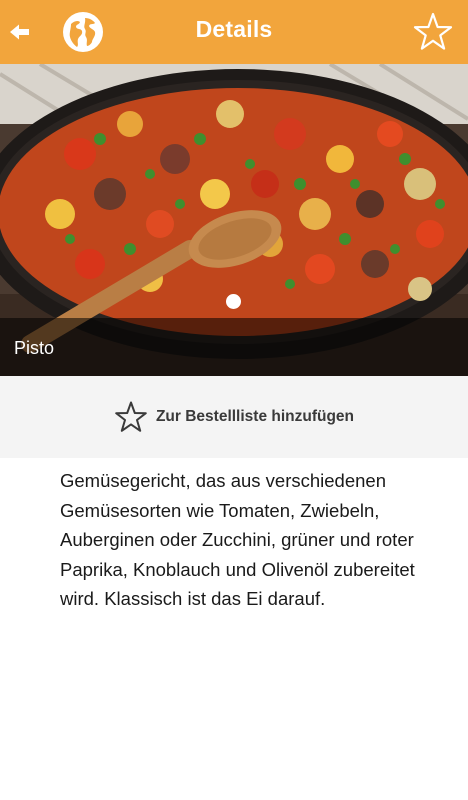 The height and width of the screenshot is (800, 468). What do you see at coordinates (34, 348) in the screenshot?
I see `dish-name: Pisto` at bounding box center [34, 348].